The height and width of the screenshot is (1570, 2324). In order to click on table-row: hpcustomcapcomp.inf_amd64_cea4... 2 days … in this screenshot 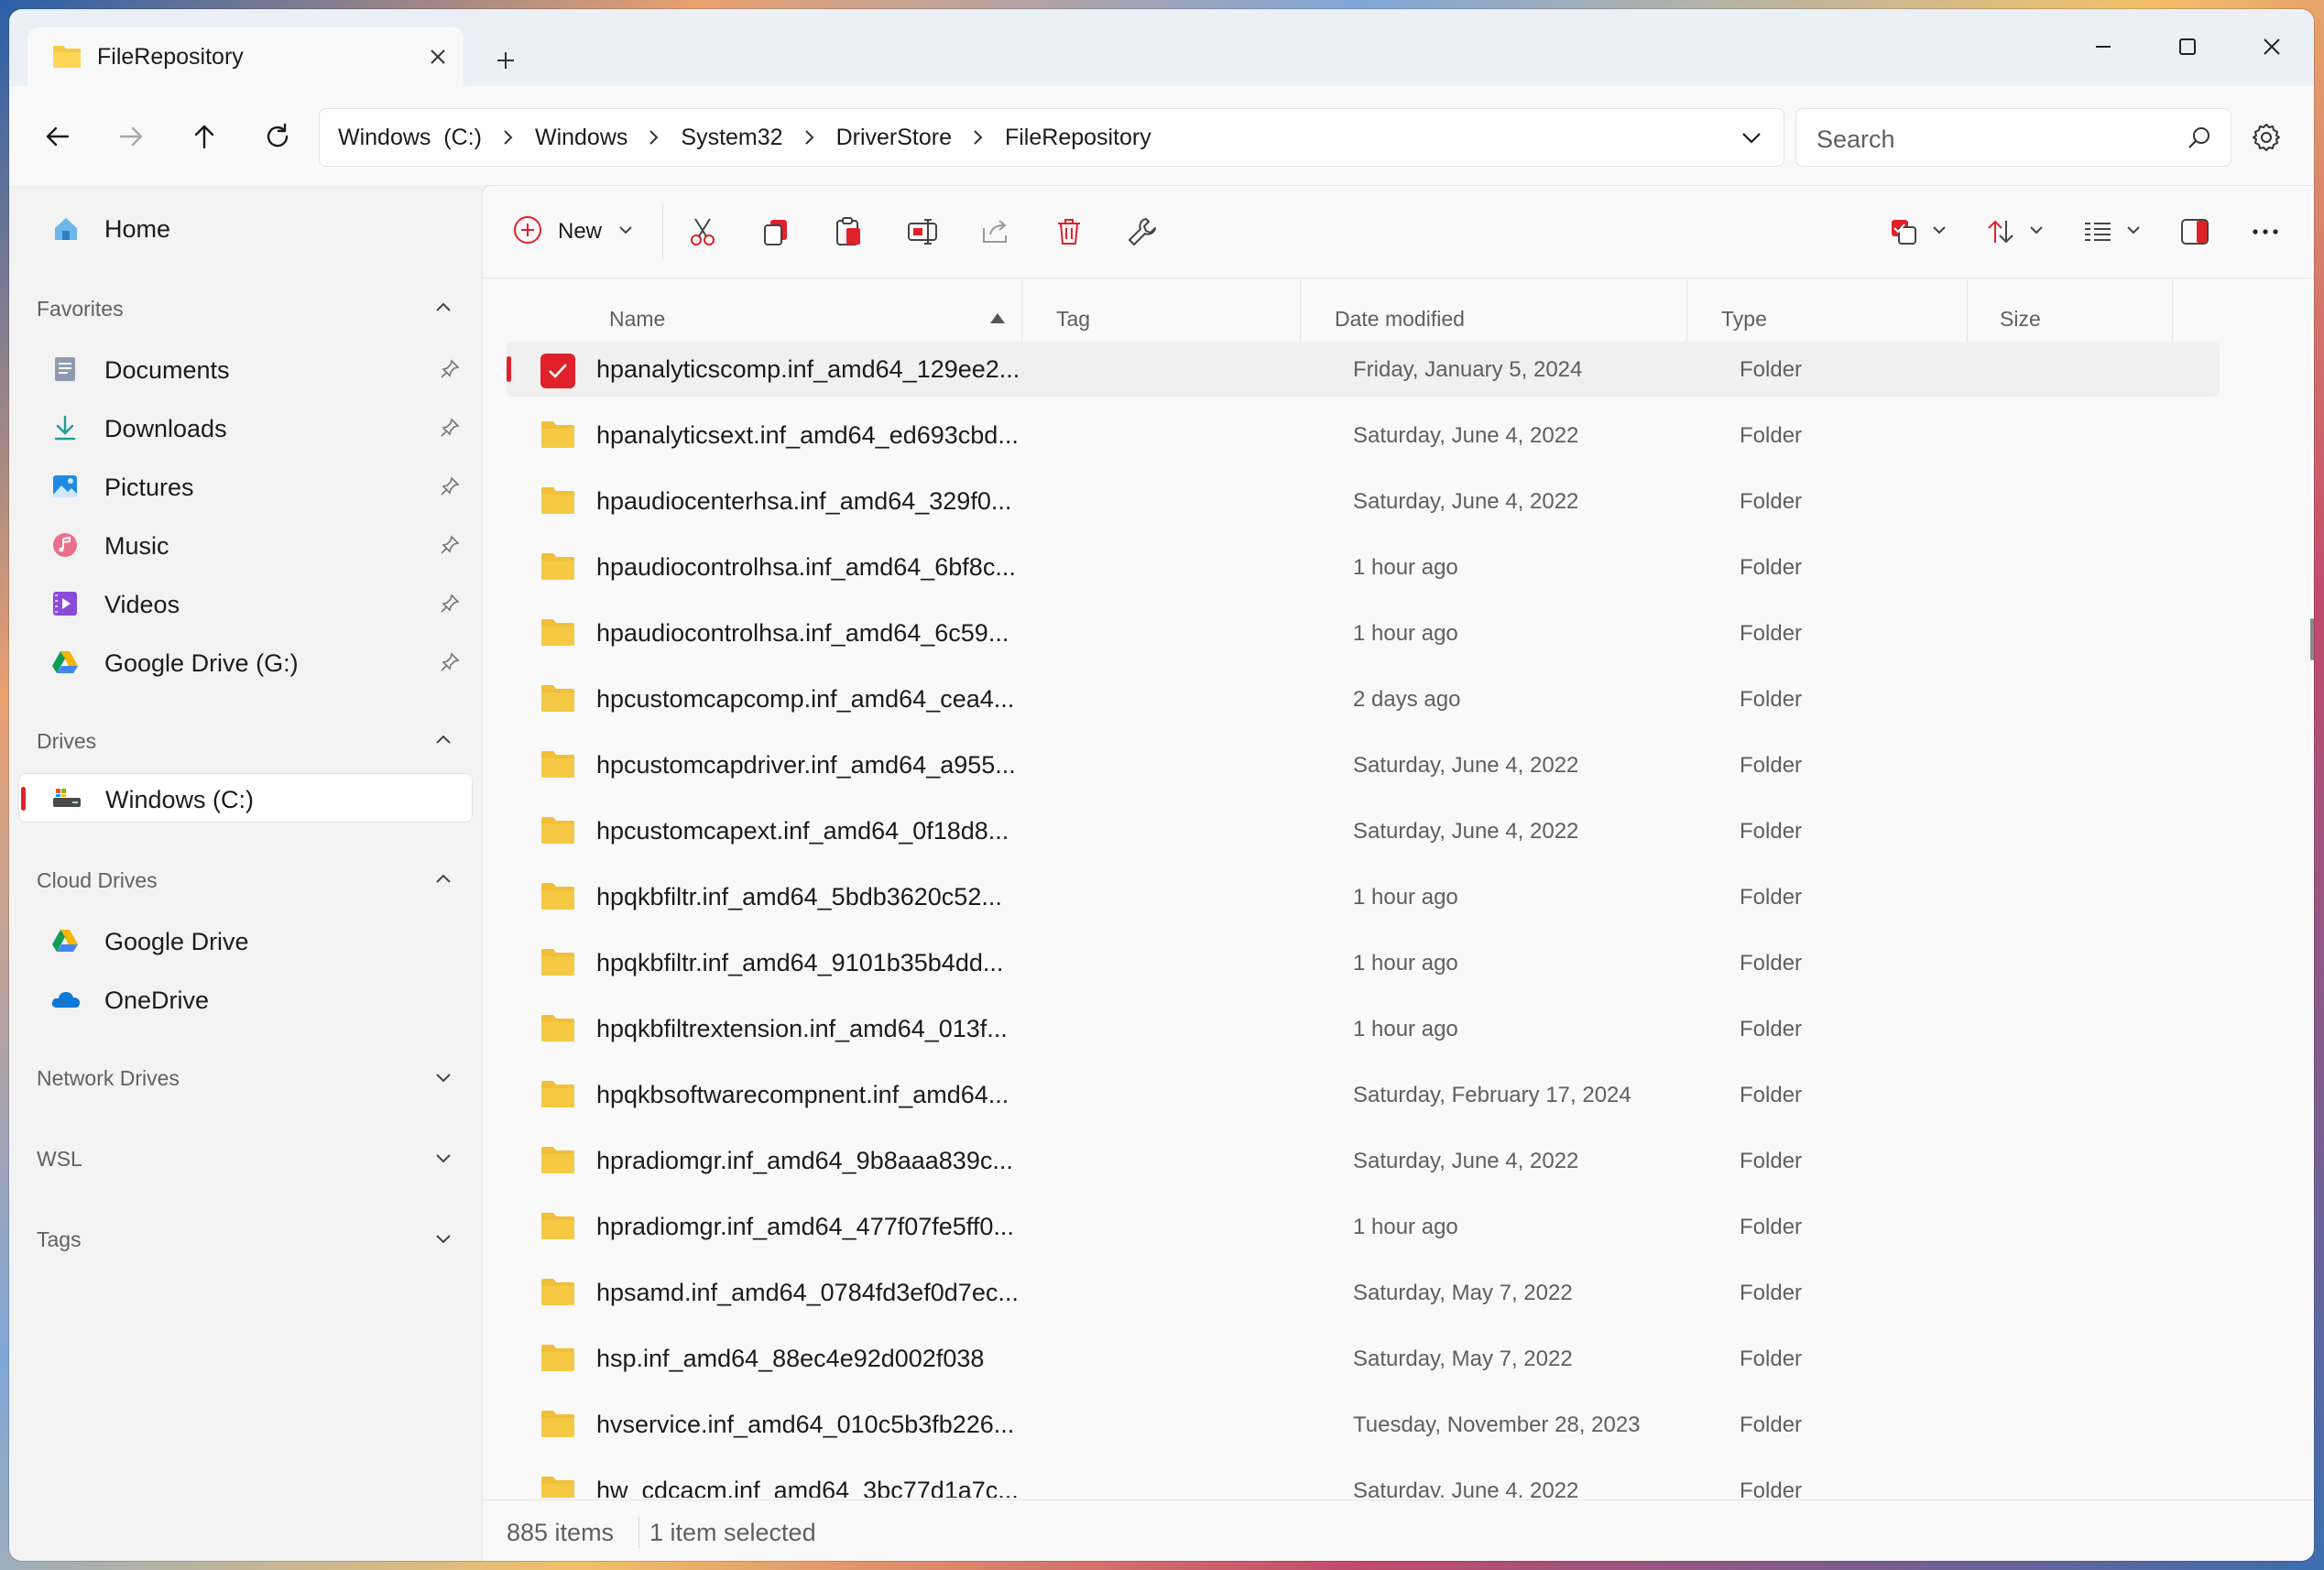, I will do `click(1363, 698)`.